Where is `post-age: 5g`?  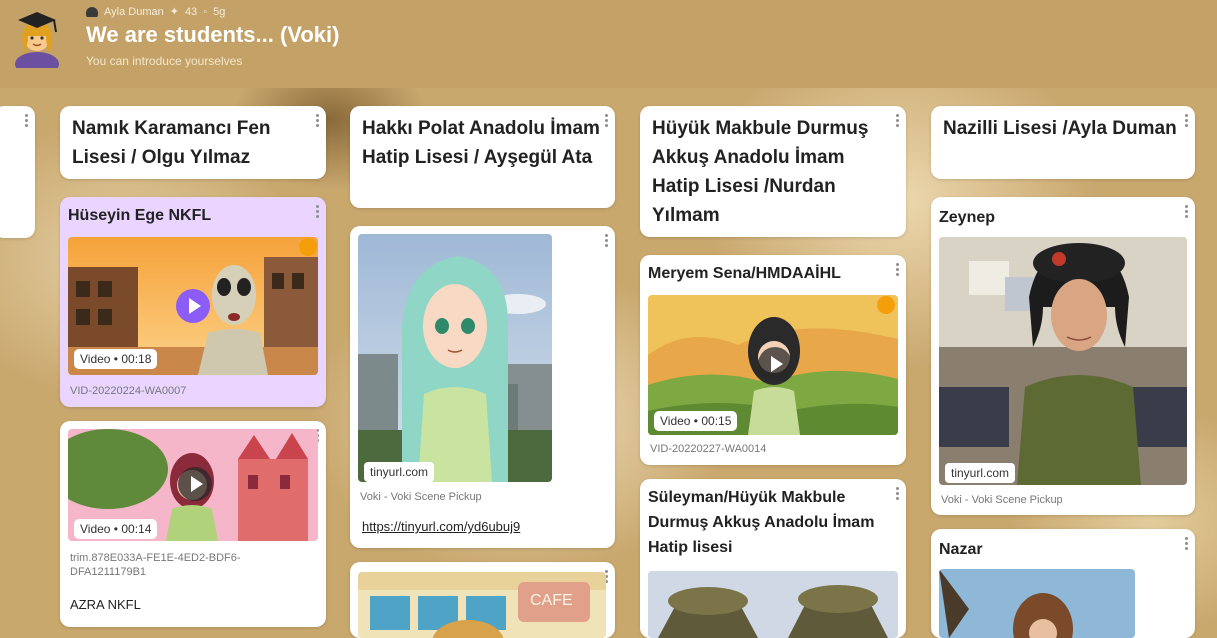
post-age: 5g is located at coordinates (219, 11).